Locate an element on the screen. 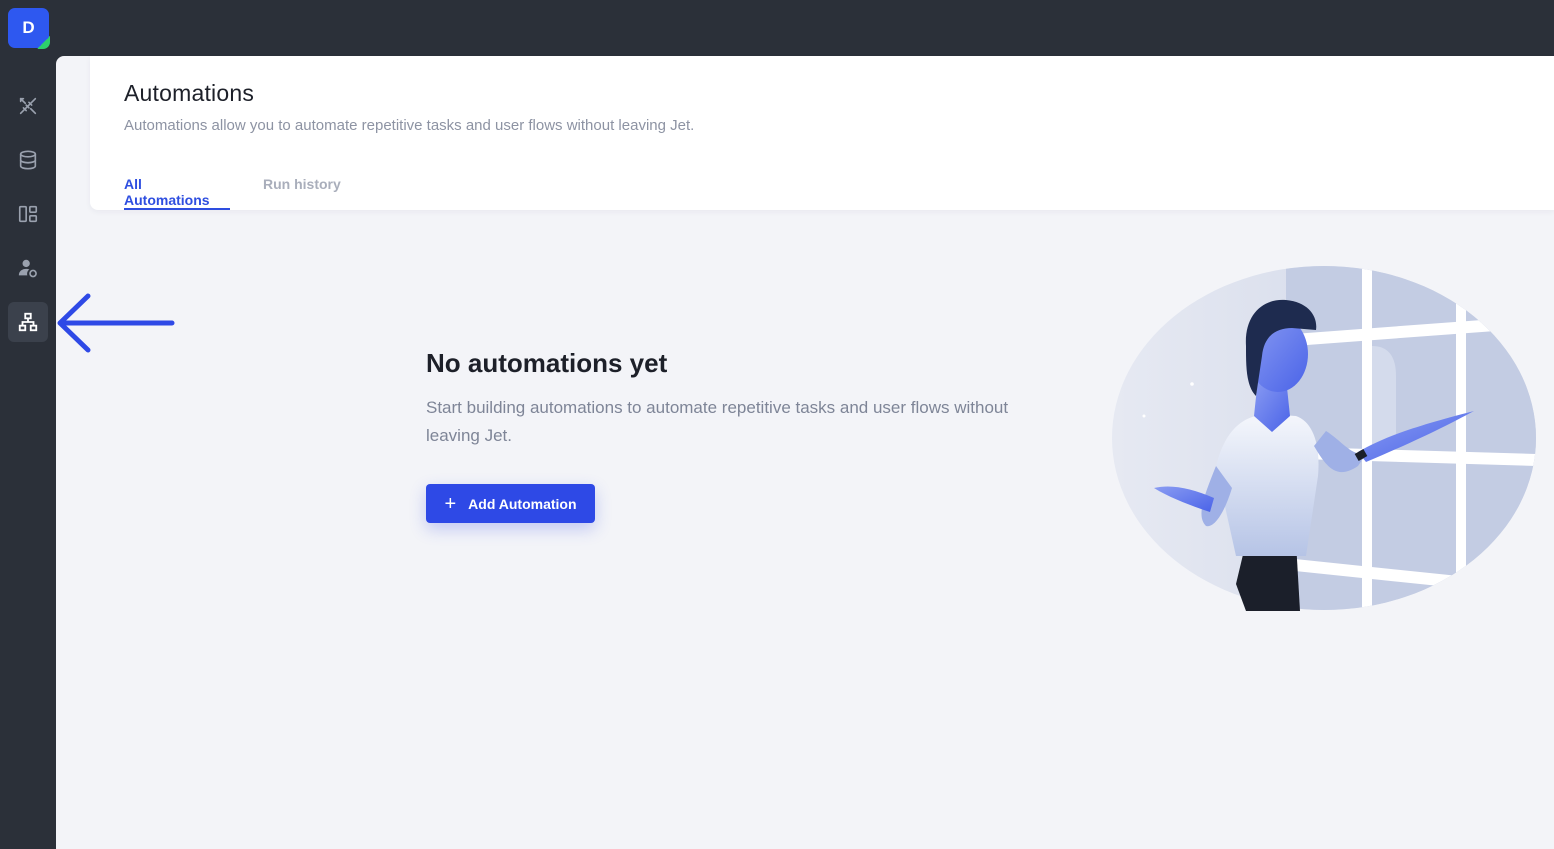 Image resolution: width=1554 pixels, height=849 pixels. sidebar-item-layout is located at coordinates (28, 214).